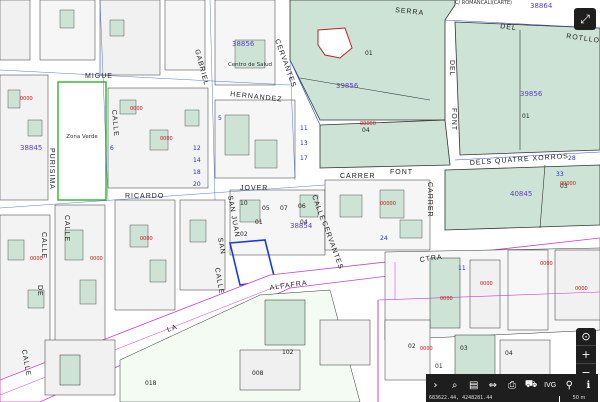 Image resolution: width=600 pixels, height=402 pixels. I want to click on street-number: 33, so click(560, 174).